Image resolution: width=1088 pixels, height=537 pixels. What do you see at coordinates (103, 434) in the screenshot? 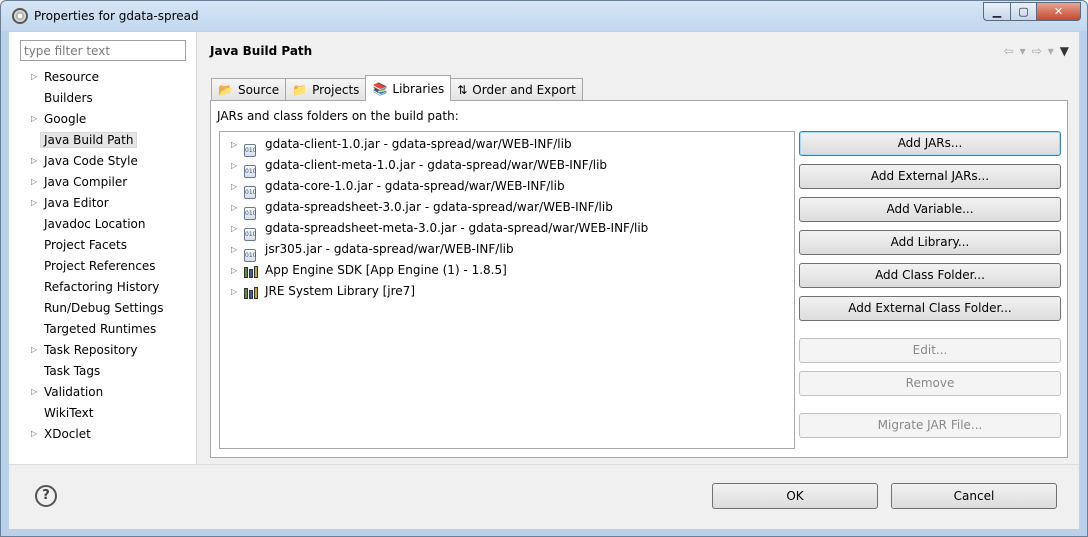
I see `nav-item: ▷ XDoclet` at bounding box center [103, 434].